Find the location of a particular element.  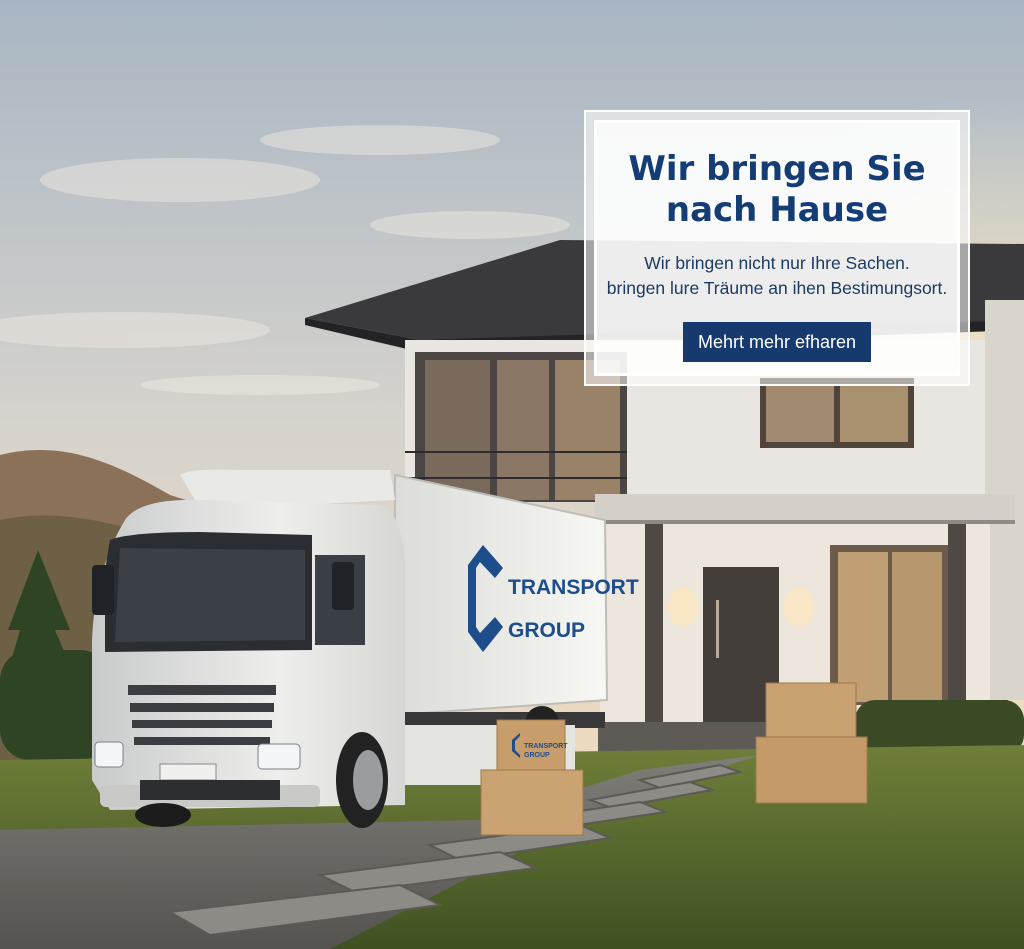

hero-headline: Wir bringen Sie nach Hause is located at coordinates (777, 190).